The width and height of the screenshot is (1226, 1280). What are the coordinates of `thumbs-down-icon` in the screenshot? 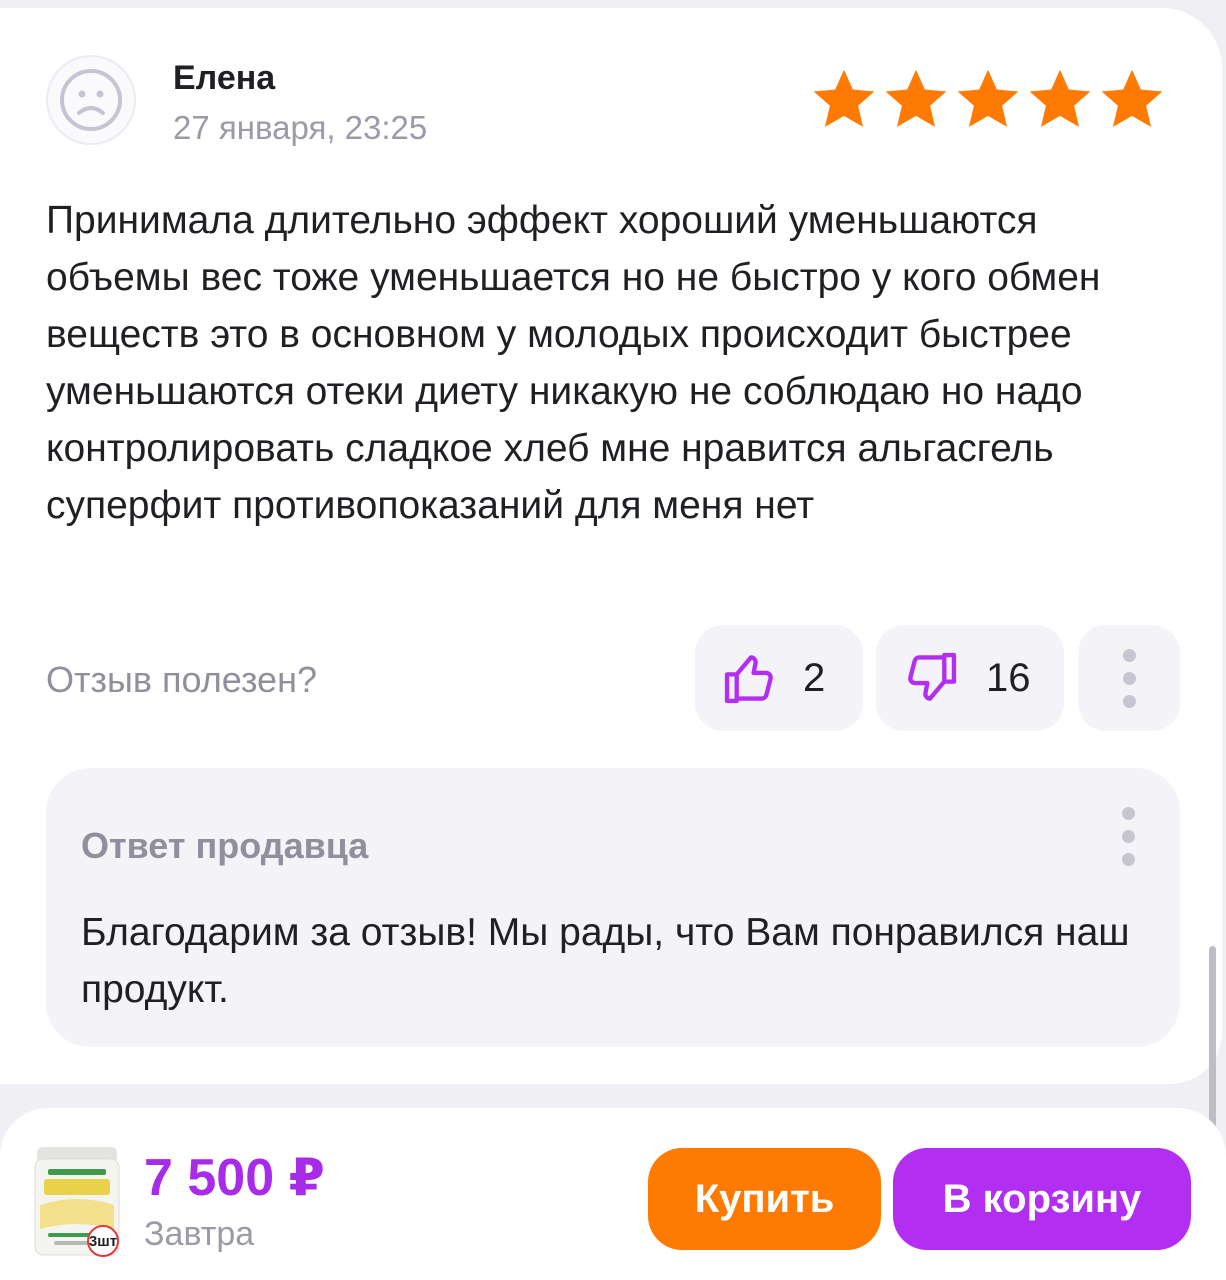 It's located at (932, 676).